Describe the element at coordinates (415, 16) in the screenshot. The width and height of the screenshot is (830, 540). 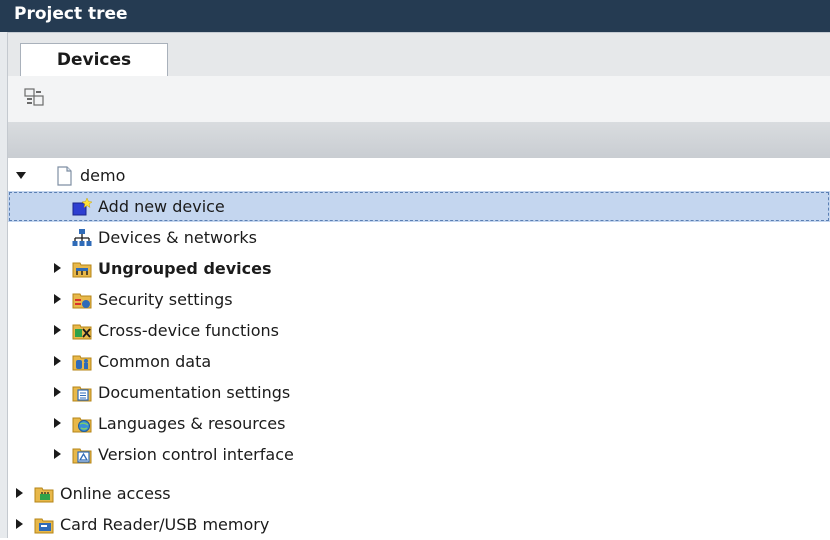
I see `panel-title-bar: Project tree` at that location.